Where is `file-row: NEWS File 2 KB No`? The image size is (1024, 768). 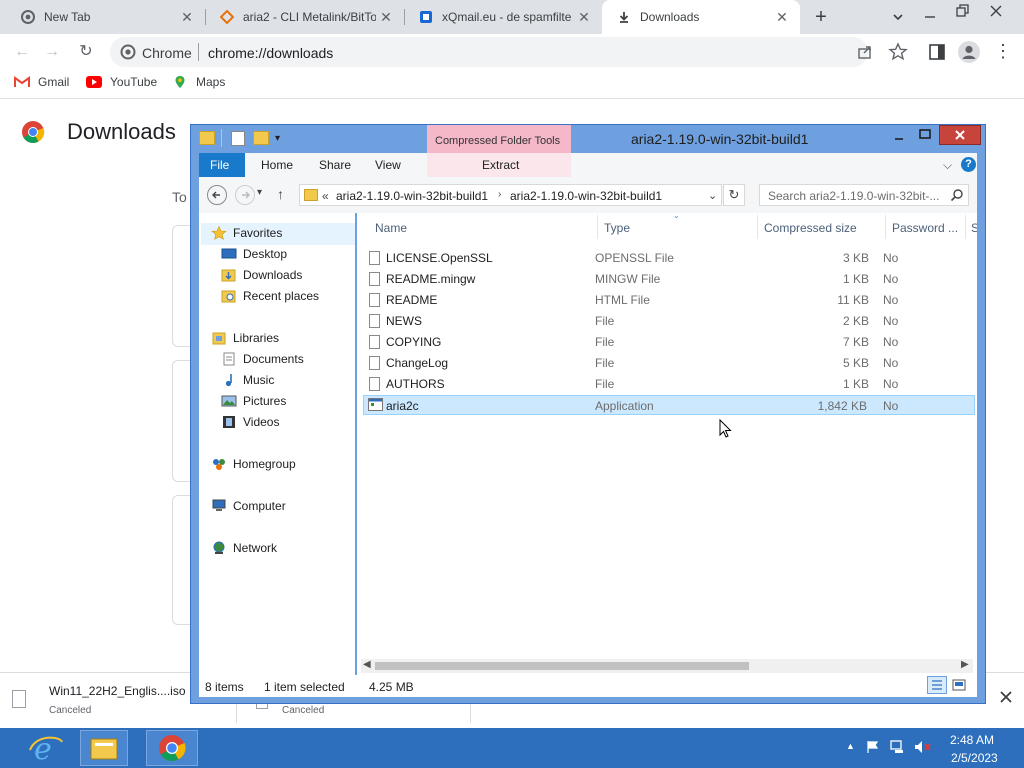
file-row: NEWS File 2 KB No is located at coordinates (669, 321).